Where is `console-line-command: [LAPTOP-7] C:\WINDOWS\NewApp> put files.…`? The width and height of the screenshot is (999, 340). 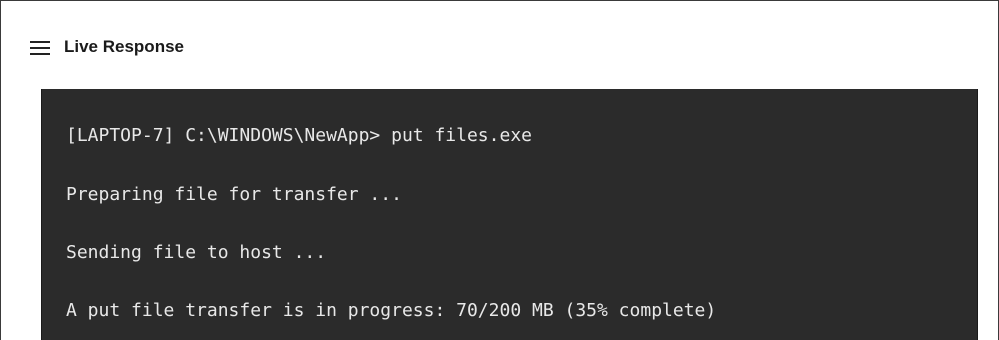 console-line-command: [LAPTOP-7] C:\WINDOWS\NewApp> put files.… is located at coordinates (299, 135).